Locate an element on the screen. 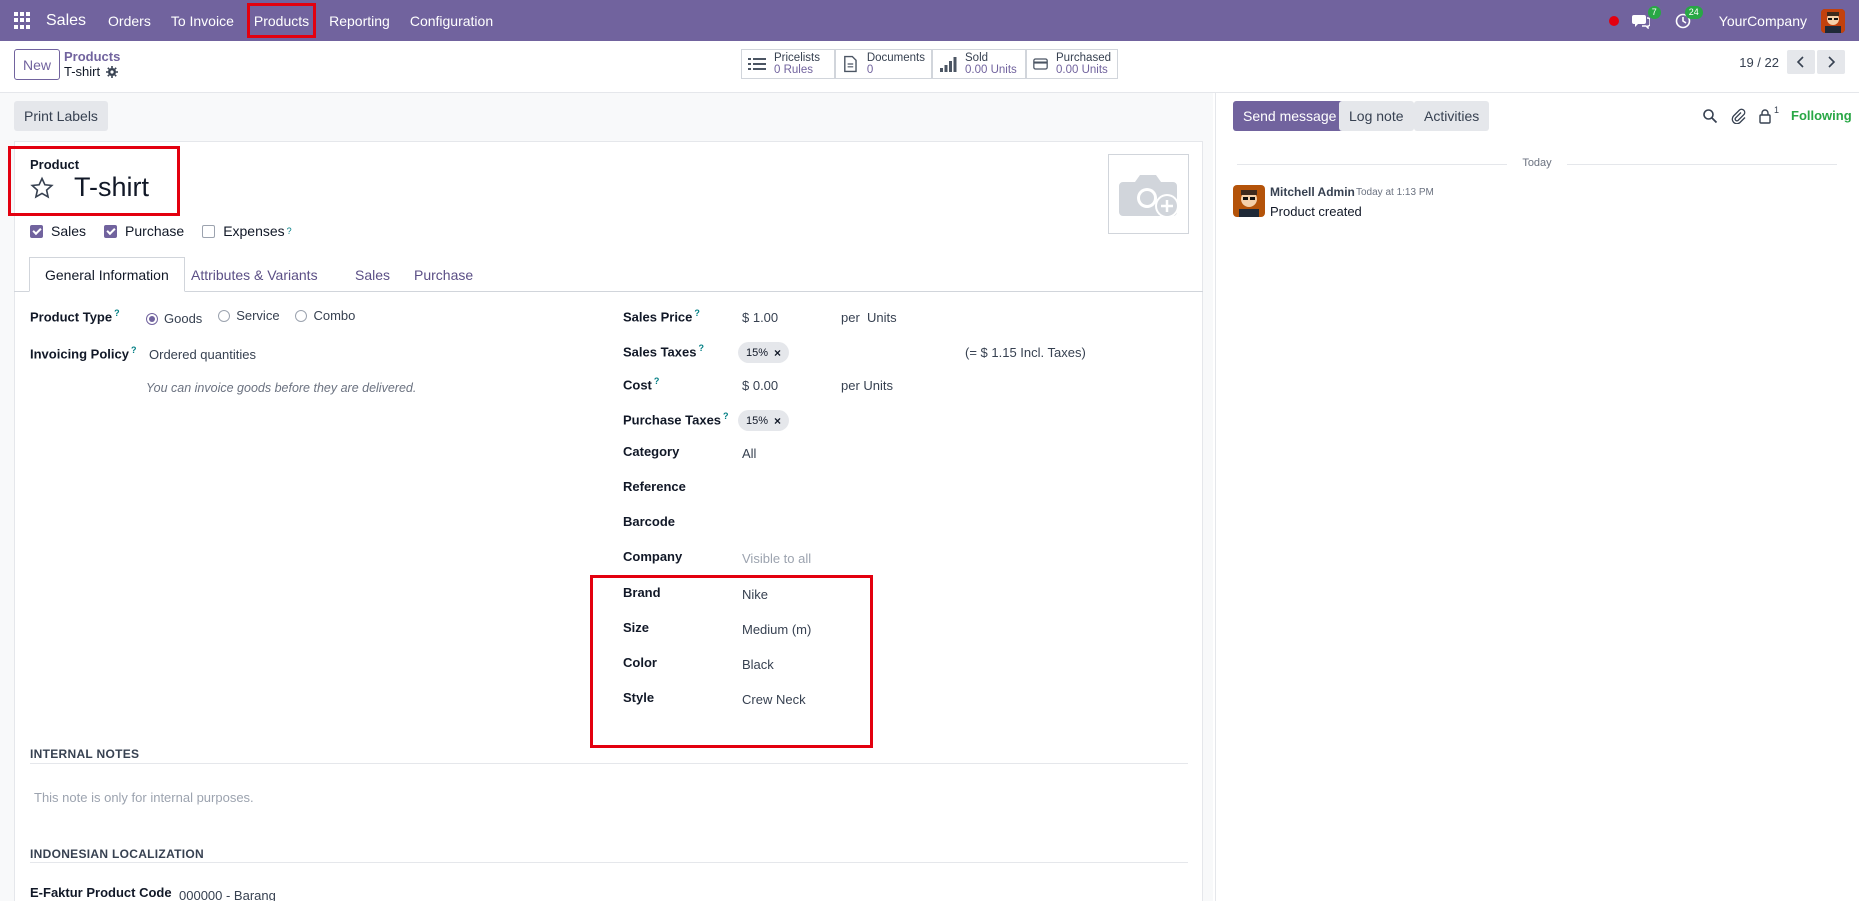 The width and height of the screenshot is (1859, 901). sales-checkbox: Sales is located at coordinates (58, 231).